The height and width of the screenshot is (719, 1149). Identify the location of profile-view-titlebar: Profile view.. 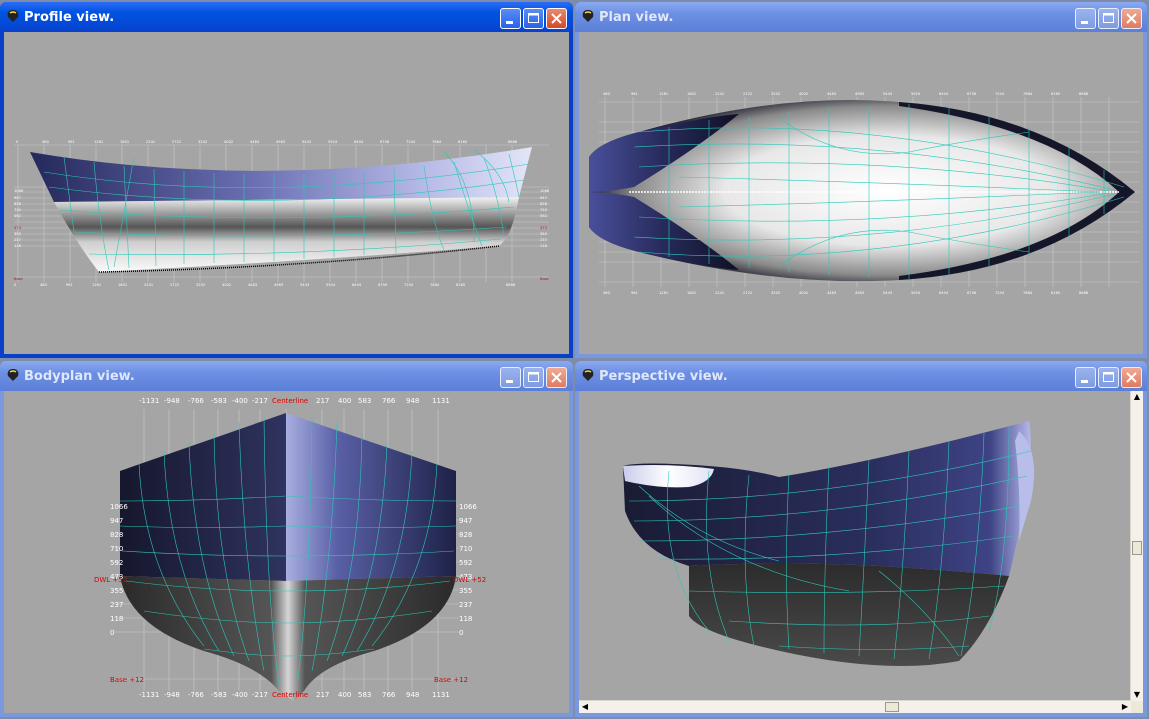
(286, 17).